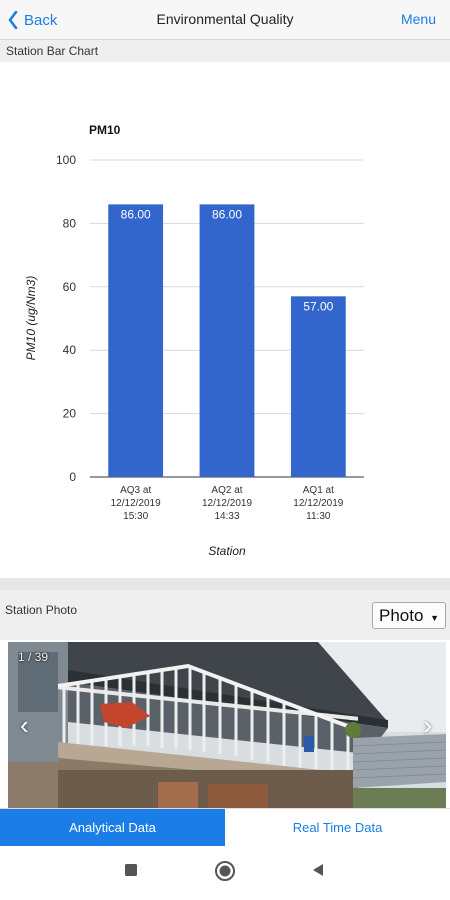 Image resolution: width=450 pixels, height=900 pixels. What do you see at coordinates (70, 223) in the screenshot?
I see `y-tick-label: 80` at bounding box center [70, 223].